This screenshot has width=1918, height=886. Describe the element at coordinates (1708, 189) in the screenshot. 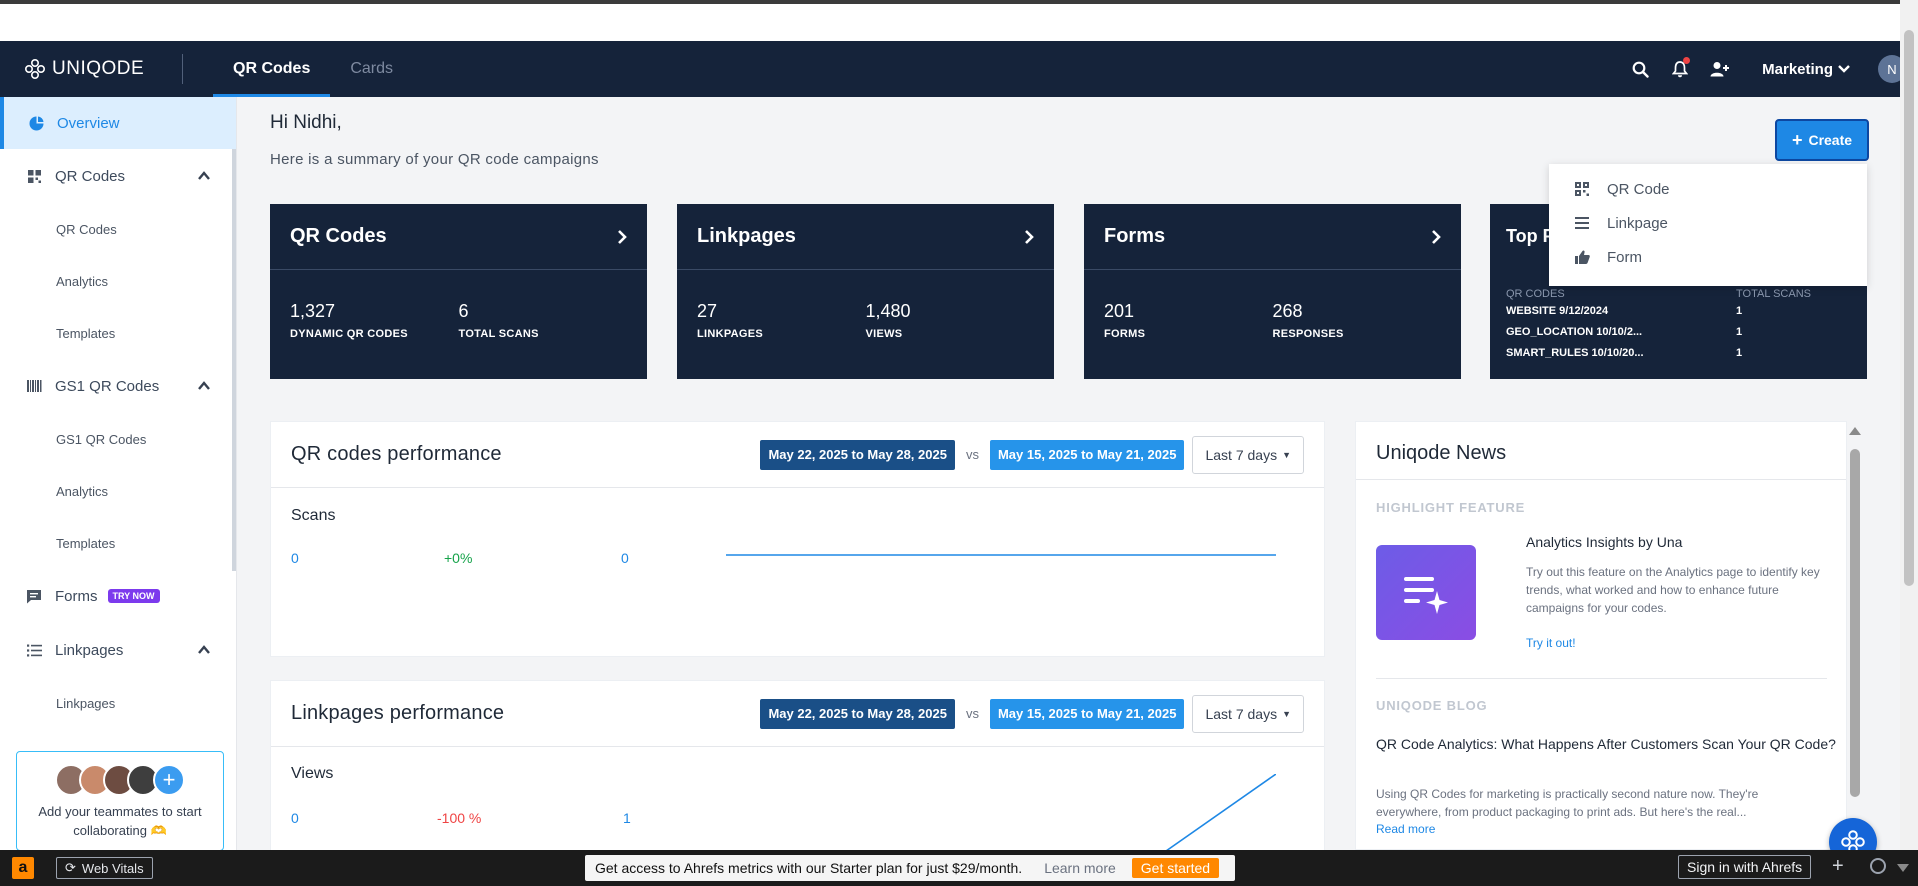

I see `menu-item-qr-code: QR Code` at that location.